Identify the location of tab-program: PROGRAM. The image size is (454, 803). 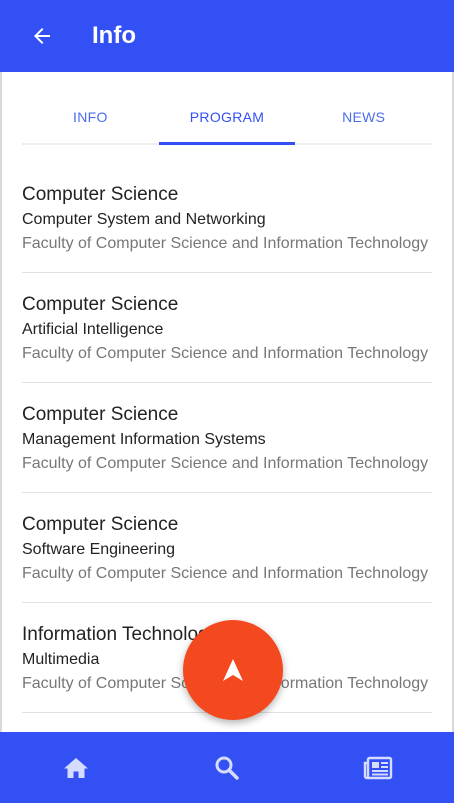
(227, 118).